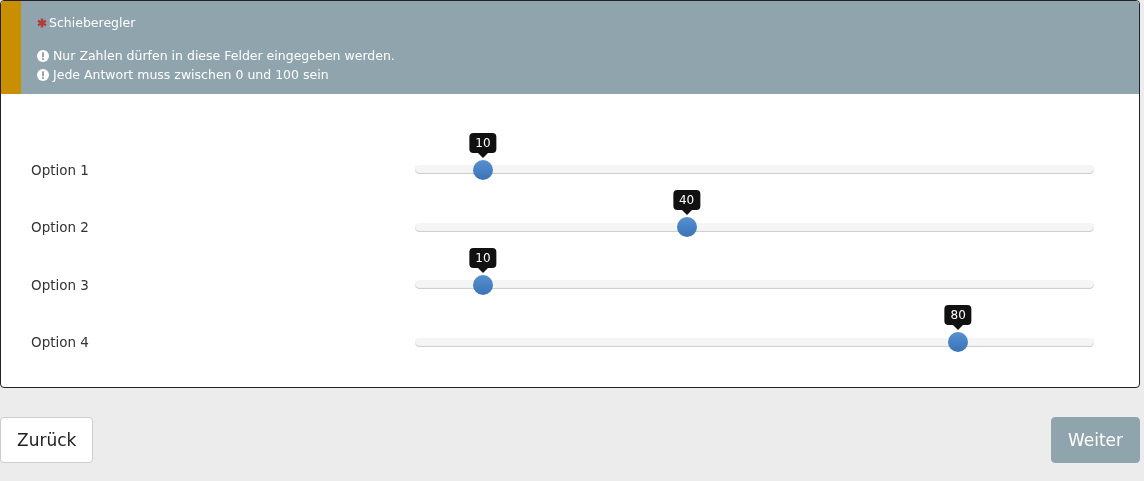 The height and width of the screenshot is (481, 1144). What do you see at coordinates (47, 440) in the screenshot?
I see `back-button: Zurück` at bounding box center [47, 440].